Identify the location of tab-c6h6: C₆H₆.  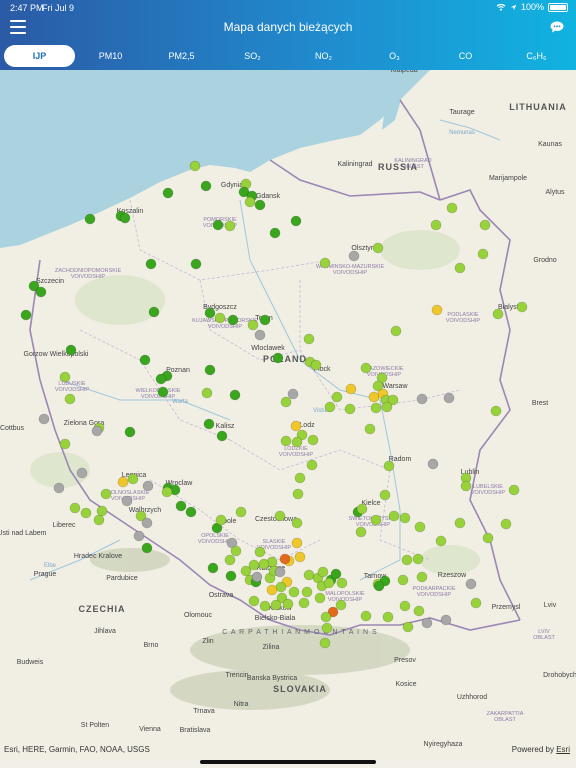
(536, 56).